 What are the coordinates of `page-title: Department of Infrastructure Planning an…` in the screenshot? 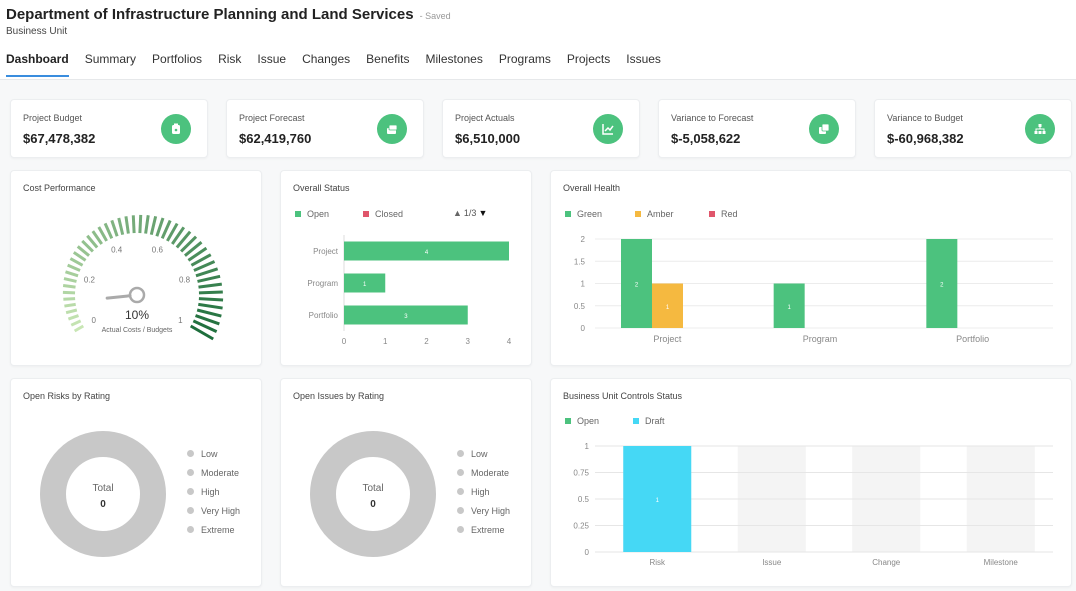 It's located at (210, 14).